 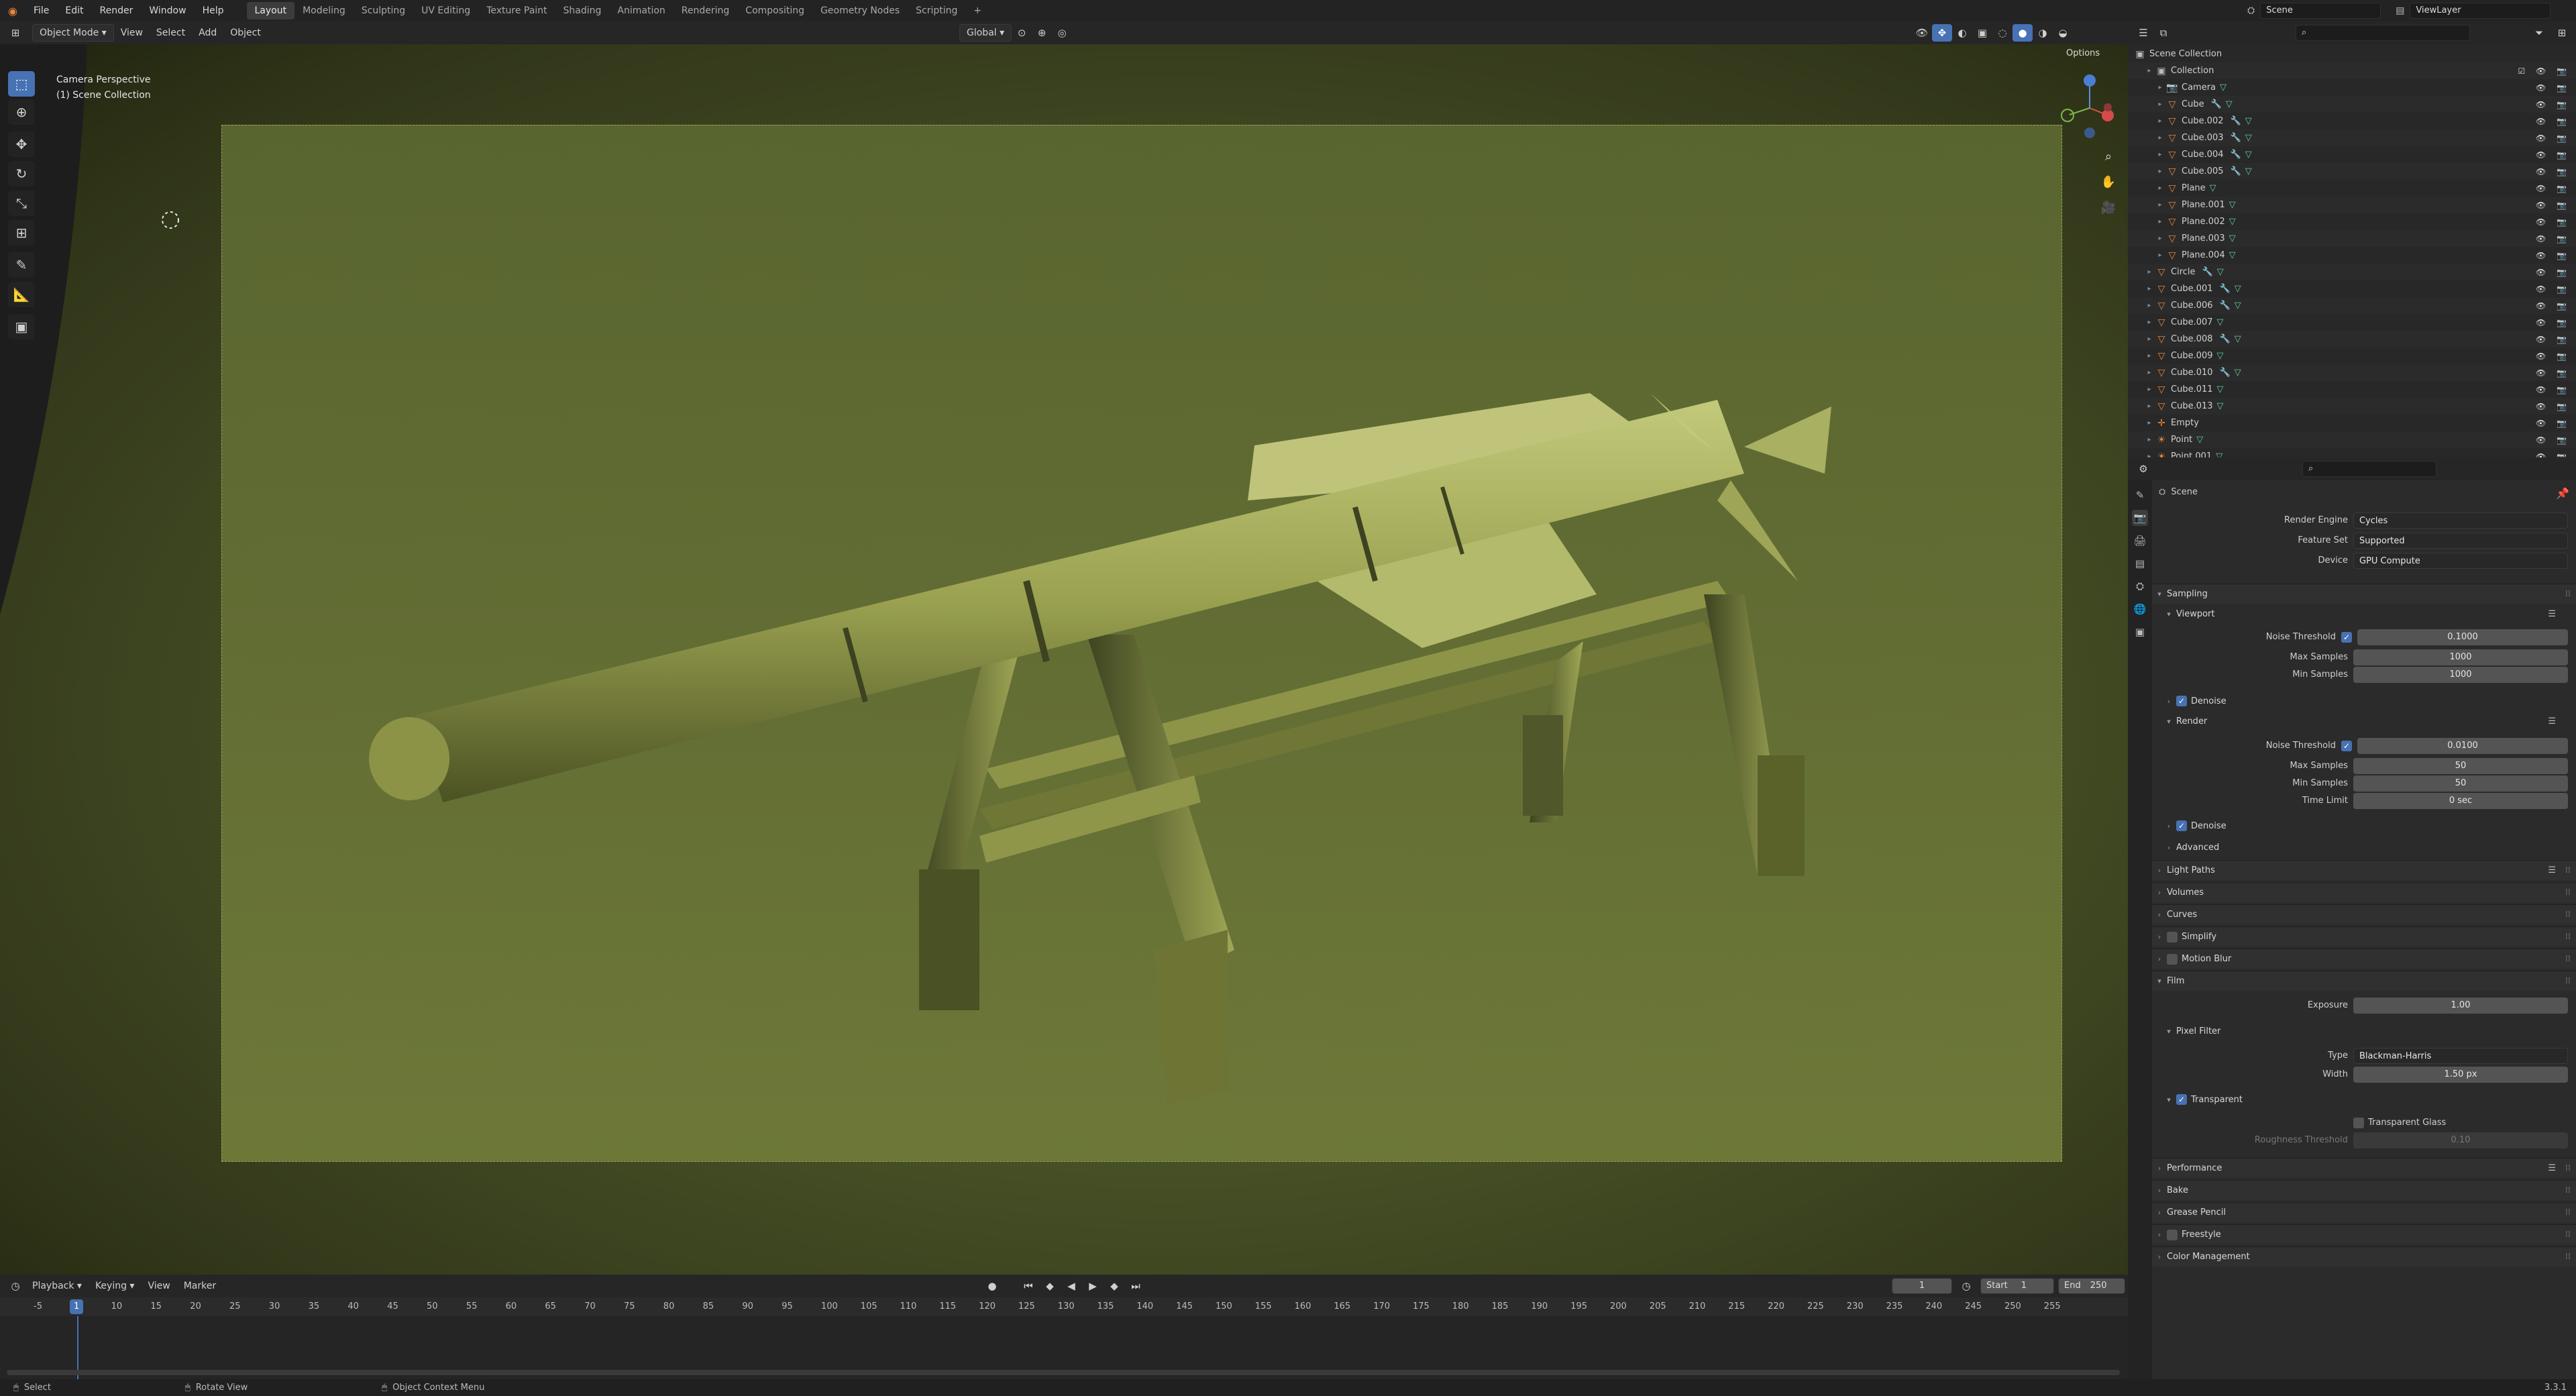 What do you see at coordinates (2460, 561) in the screenshot?
I see `device-select: GPU Compute` at bounding box center [2460, 561].